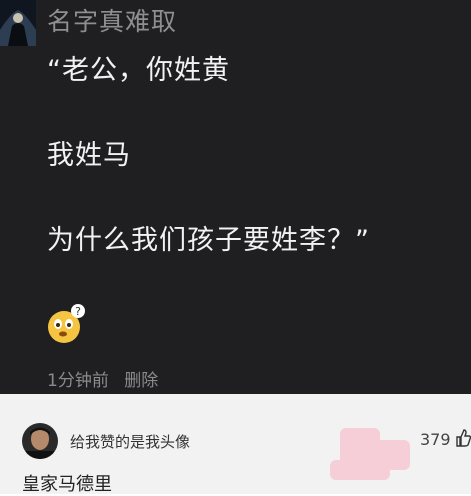 The width and height of the screenshot is (471, 496). Describe the element at coordinates (435, 439) in the screenshot. I see `comment-like-count: 379` at that location.